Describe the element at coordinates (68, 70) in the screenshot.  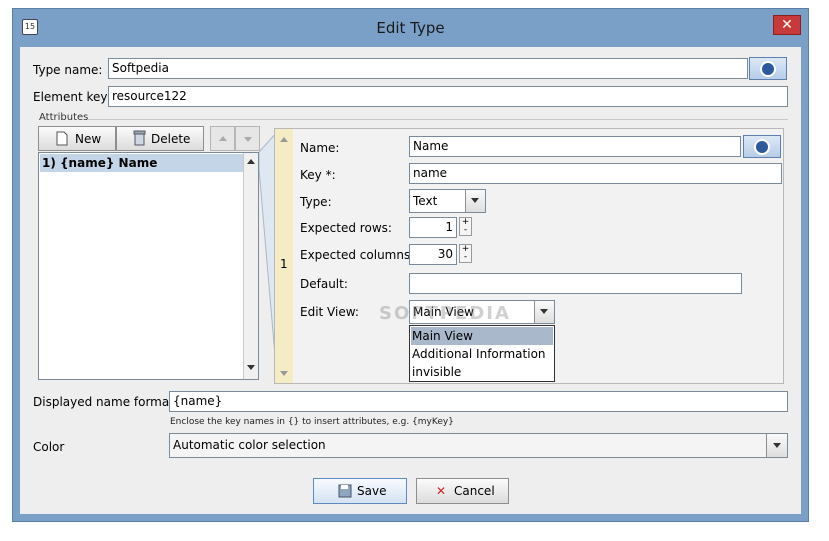
I see `type-name-label: Type name:` at that location.